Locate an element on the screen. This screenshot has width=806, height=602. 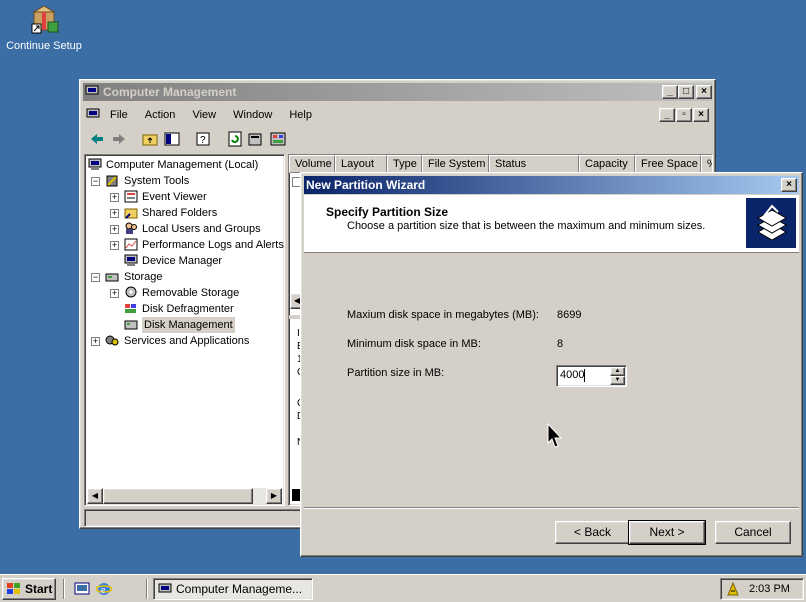
computer-icon is located at coordinates (95, 164).